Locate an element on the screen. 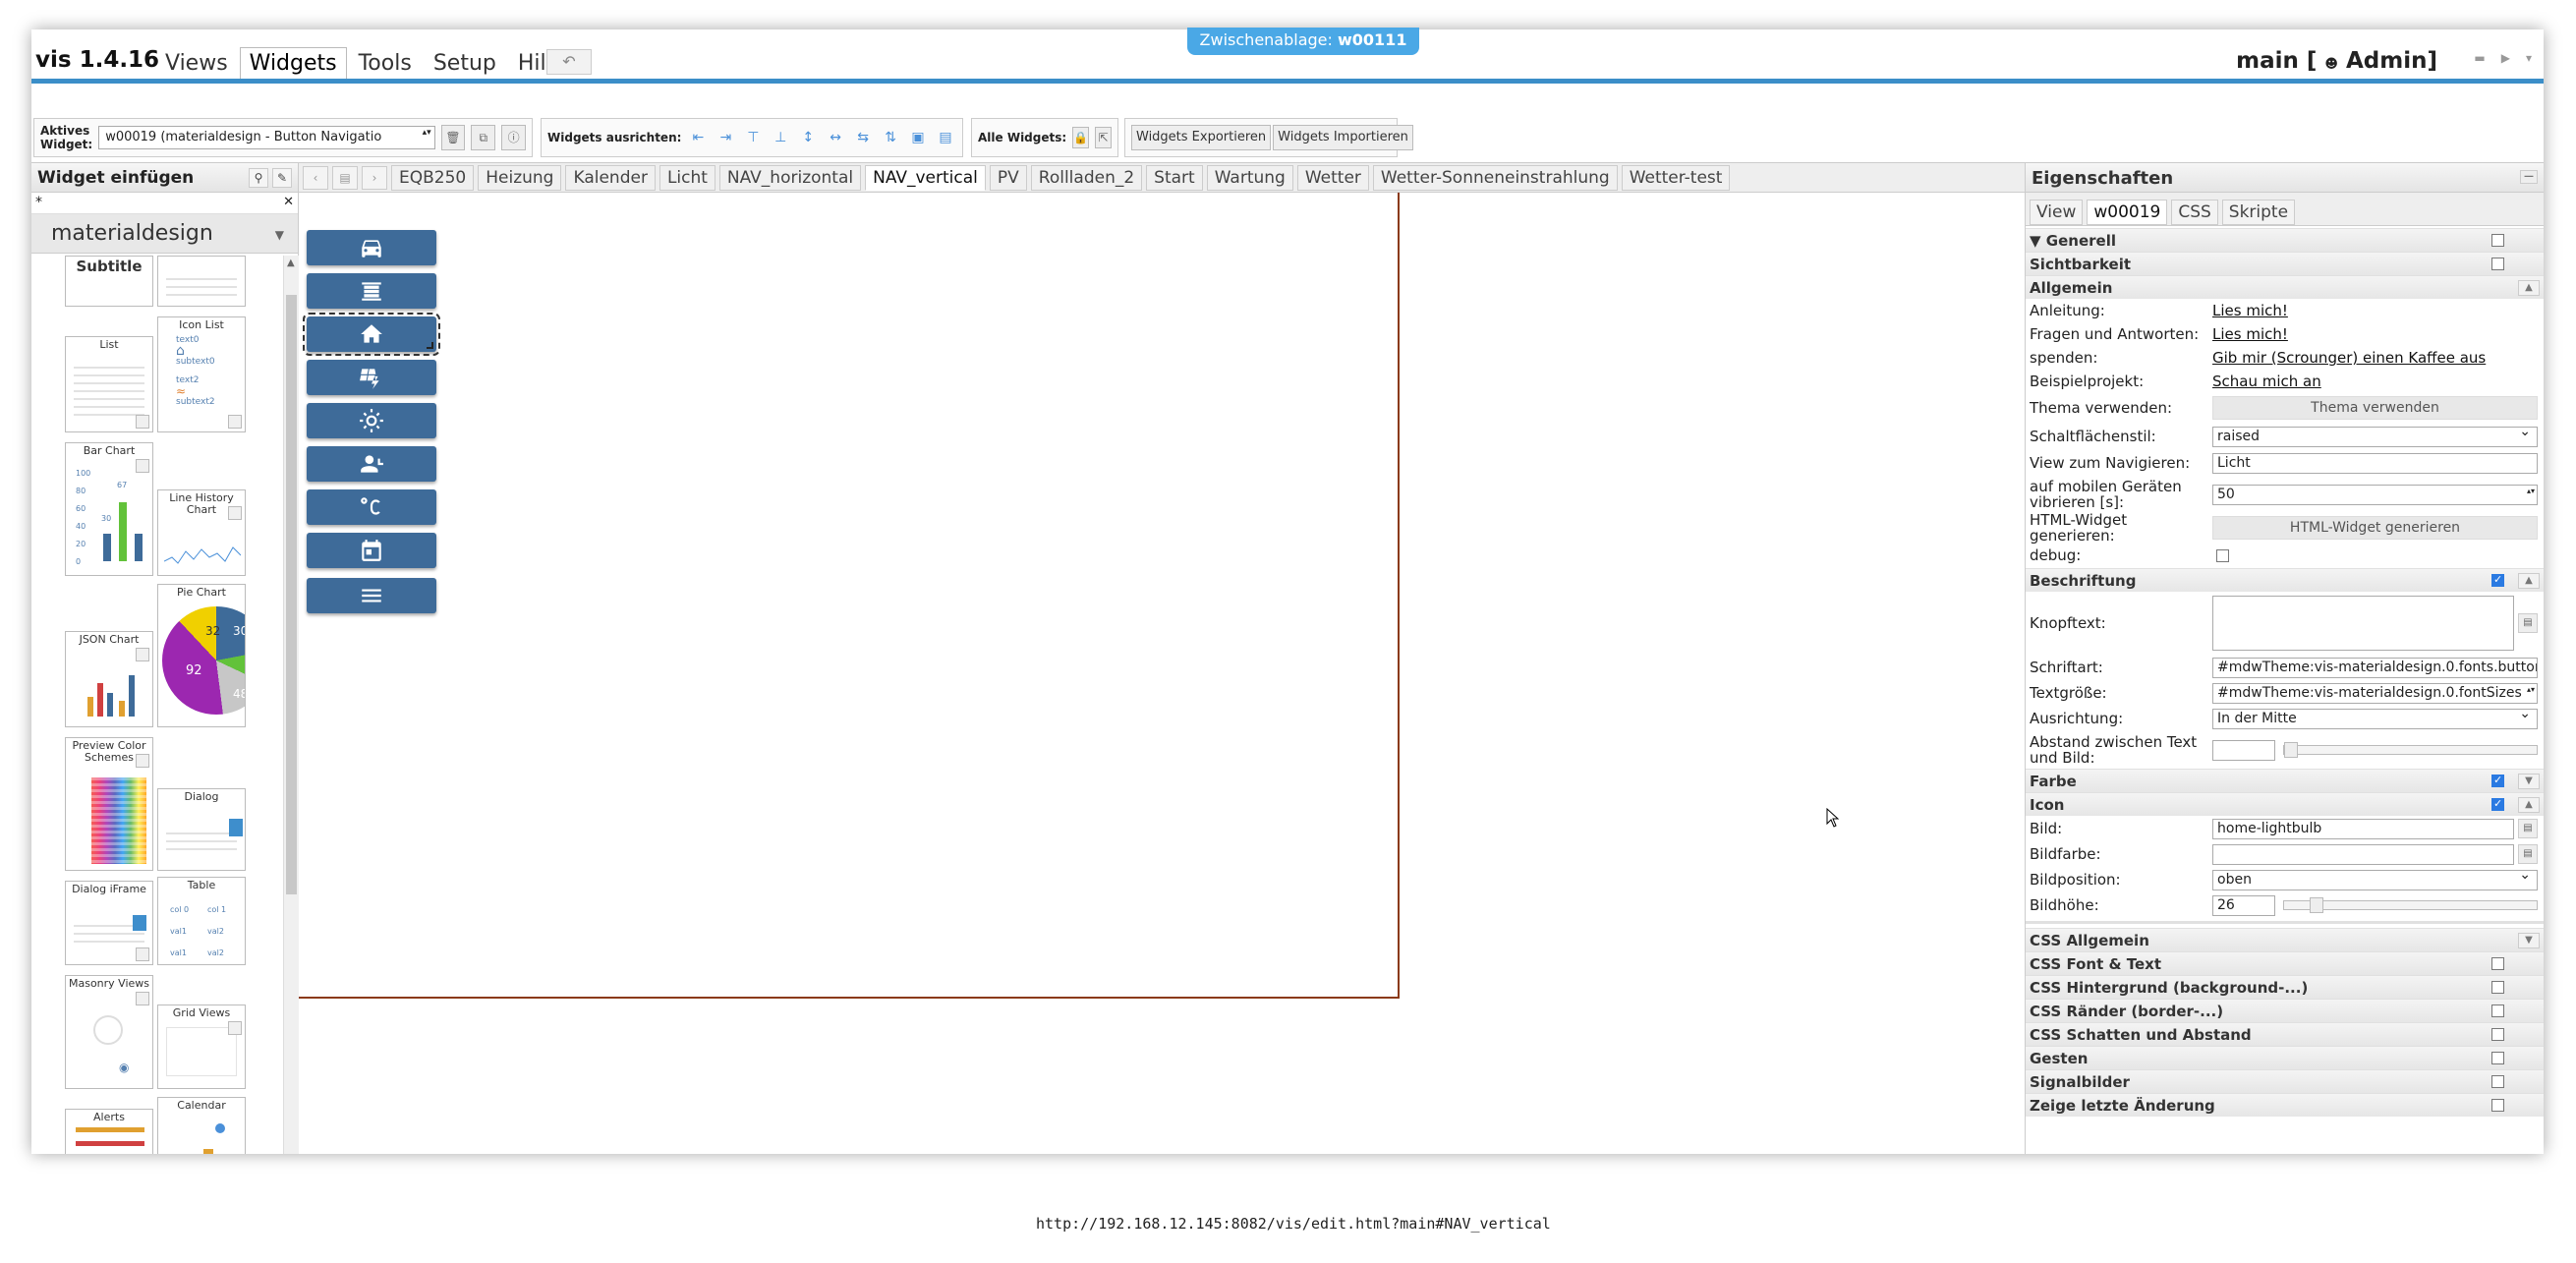 This screenshot has height=1263, width=2576. image-input: home-lightbulb is located at coordinates (2363, 828).